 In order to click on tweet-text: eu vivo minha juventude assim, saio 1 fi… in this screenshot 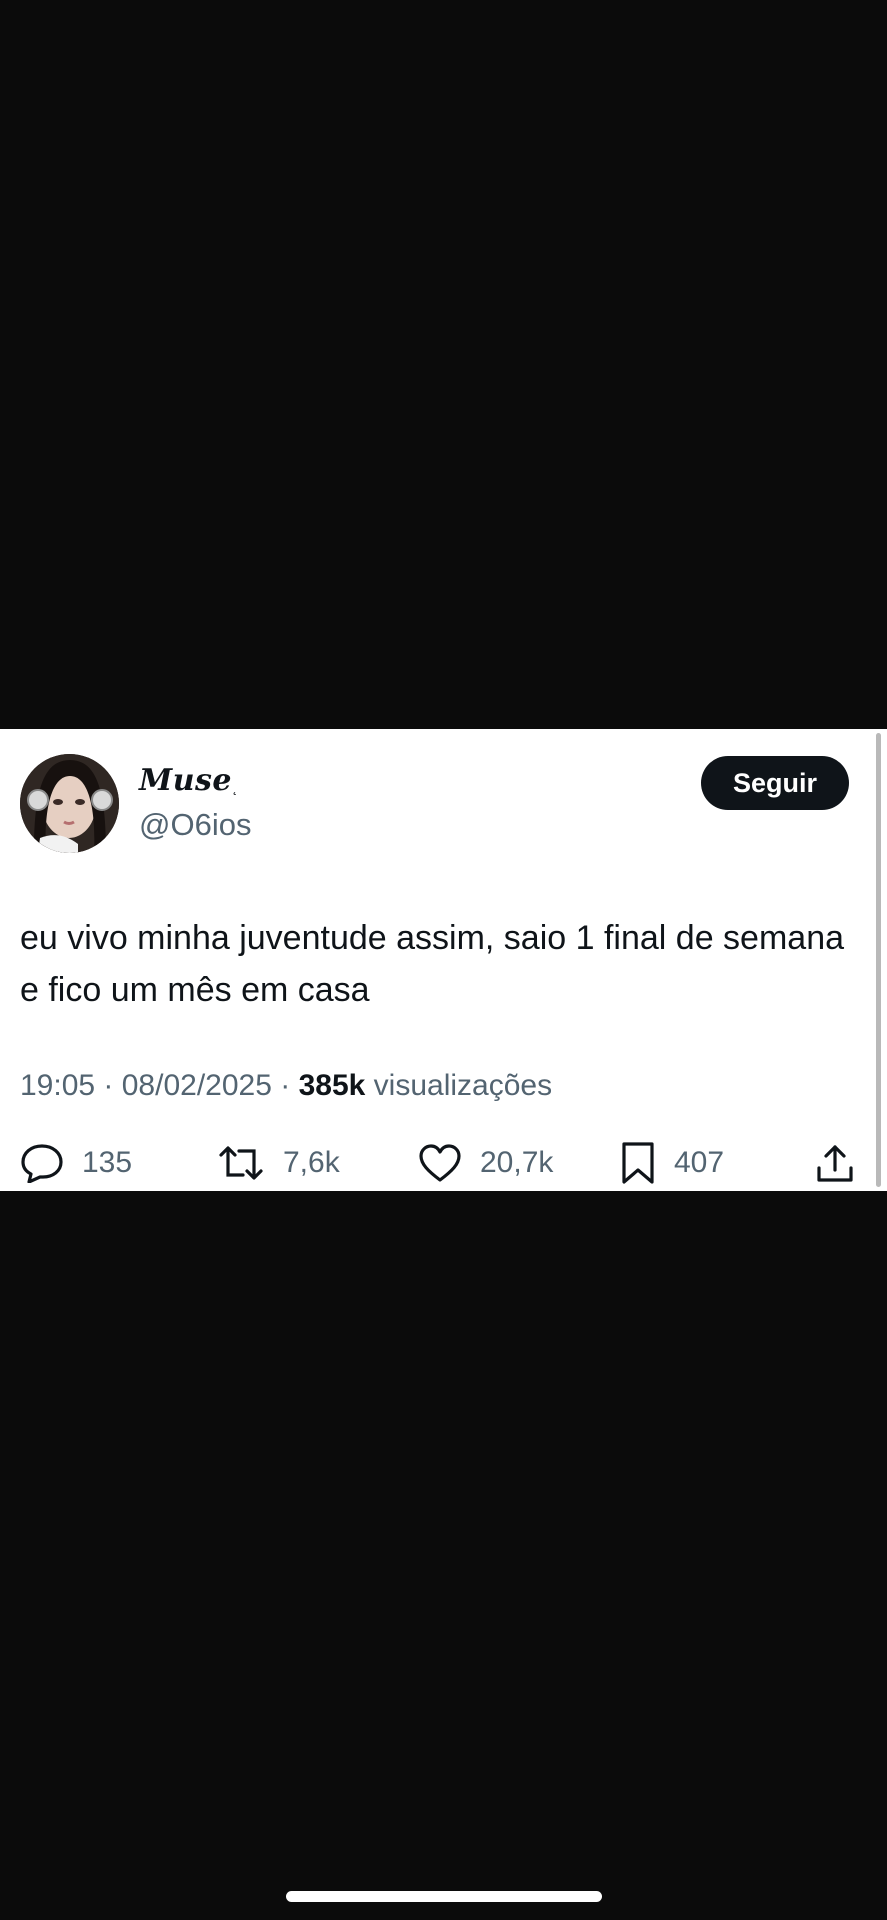, I will do `click(432, 964)`.